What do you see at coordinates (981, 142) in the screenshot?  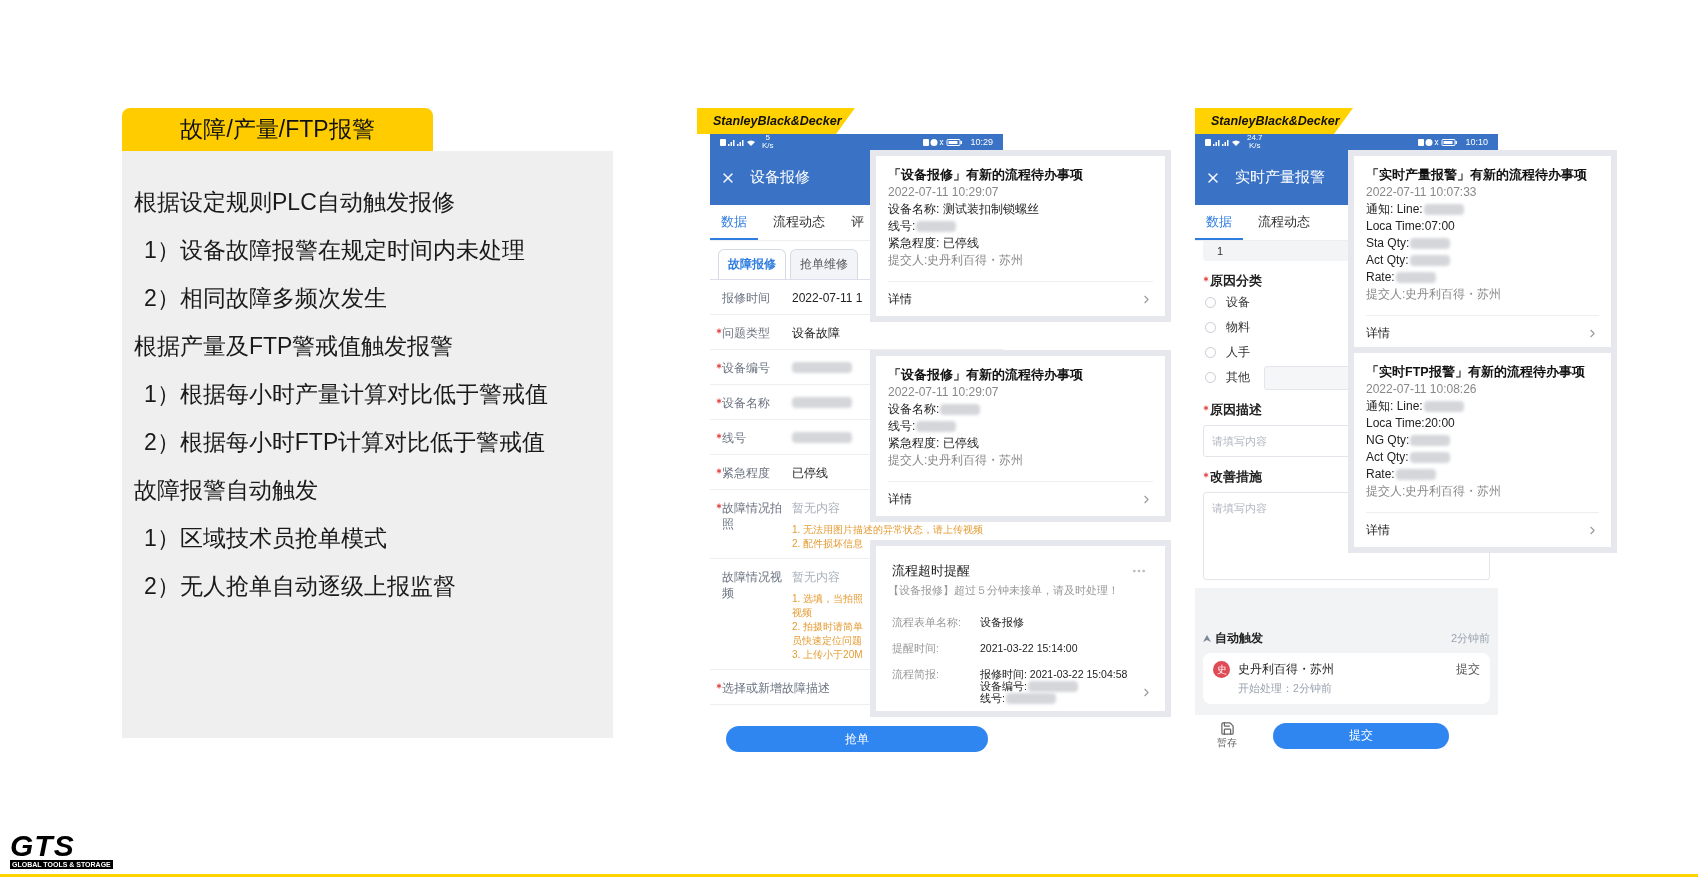 I see `status-time: 10:29` at bounding box center [981, 142].